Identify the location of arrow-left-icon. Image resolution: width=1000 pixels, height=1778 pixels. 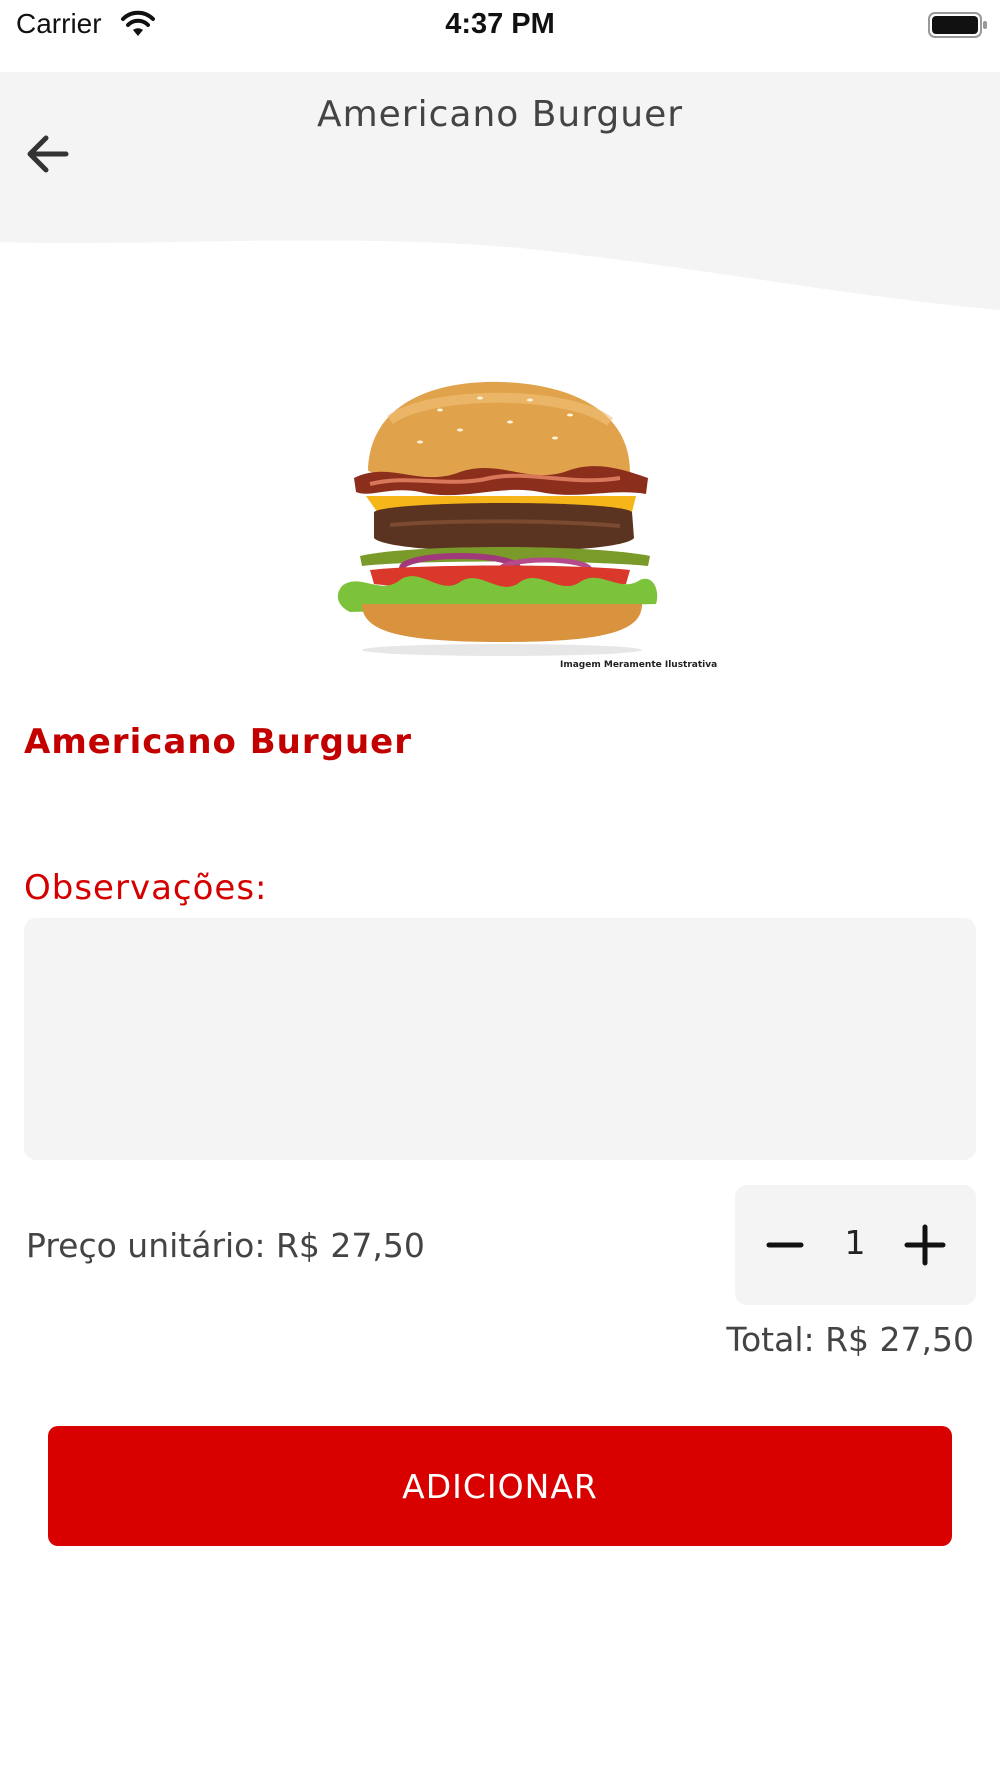
(48, 154).